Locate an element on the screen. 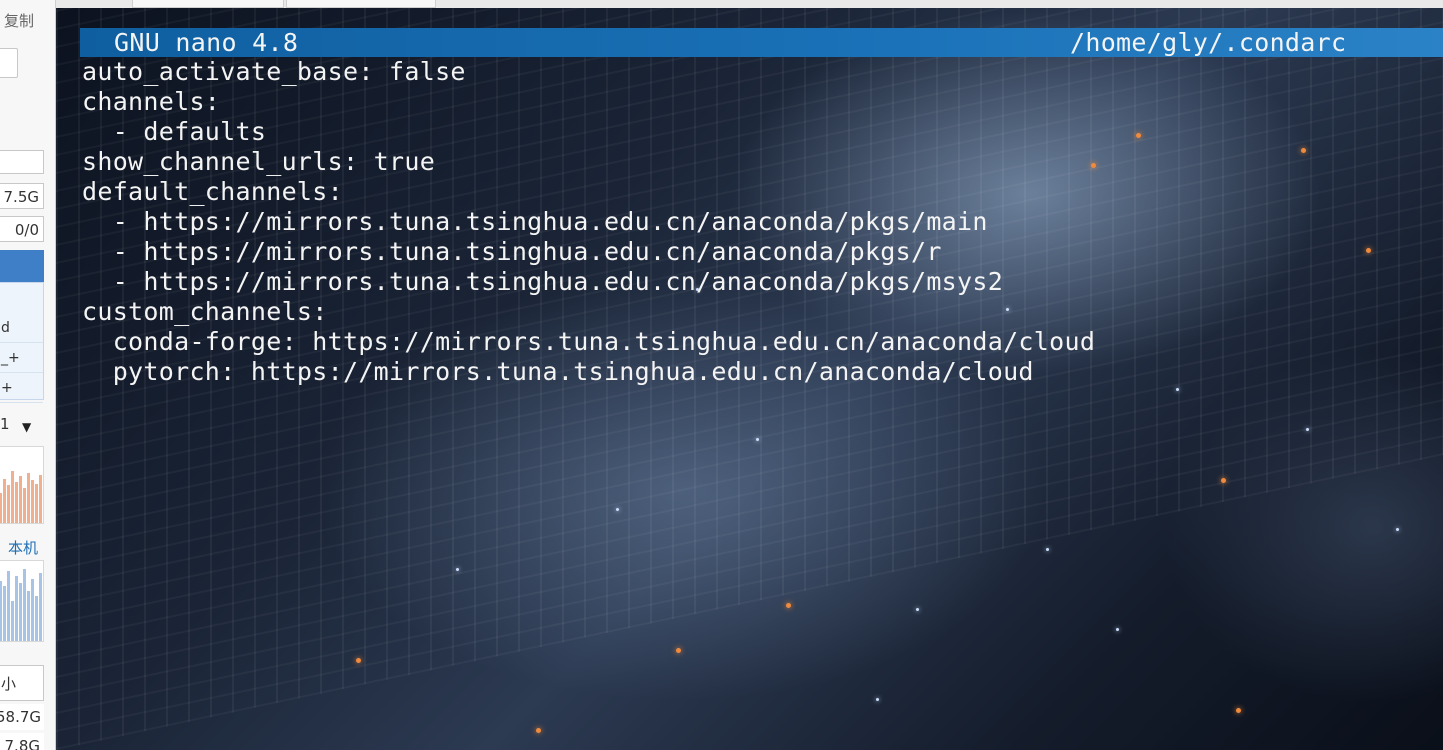 Image resolution: width=1443 pixels, height=750 pixels. tab-strip is located at coordinates (749, 4).